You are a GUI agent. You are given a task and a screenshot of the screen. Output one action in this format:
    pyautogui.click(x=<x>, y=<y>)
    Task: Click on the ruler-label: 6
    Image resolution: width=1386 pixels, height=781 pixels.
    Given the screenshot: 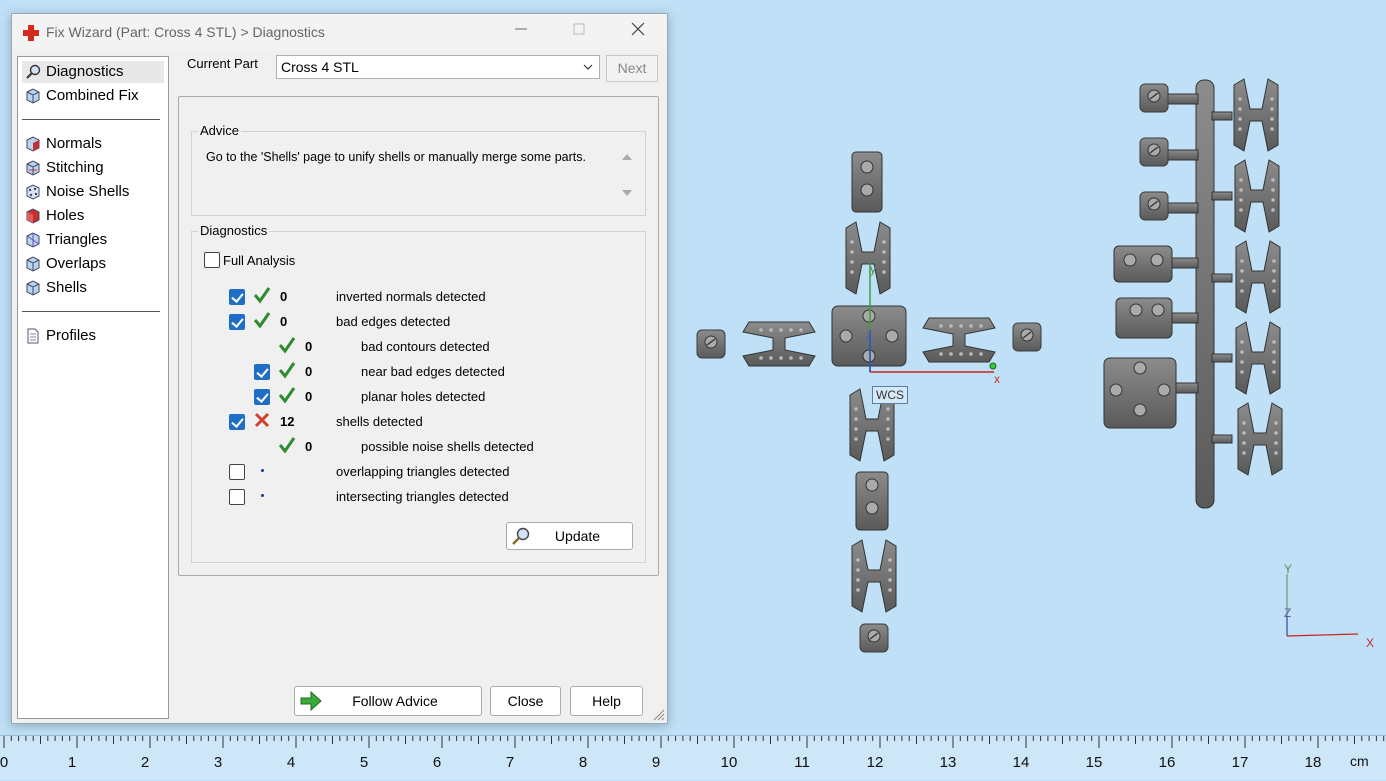 What is the action you would take?
    pyautogui.click(x=437, y=762)
    